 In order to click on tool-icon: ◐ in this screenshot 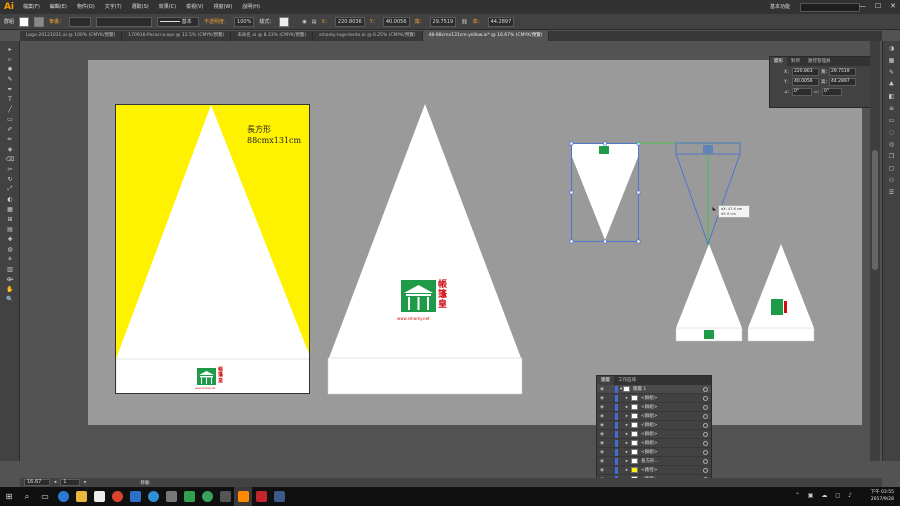, I will do `click(10, 199)`.